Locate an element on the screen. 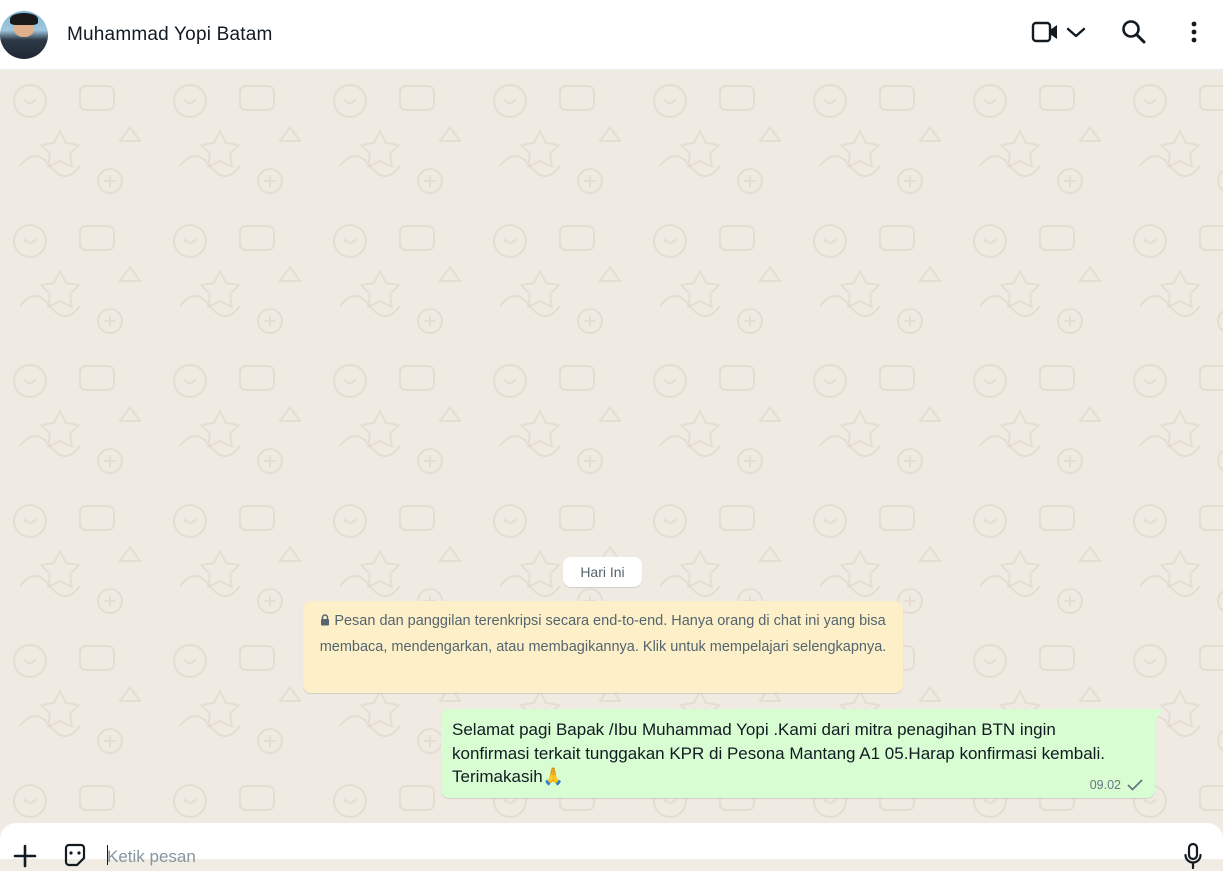 Image resolution: width=1223 pixels, height=871 pixels. attach-button is located at coordinates (25, 856).